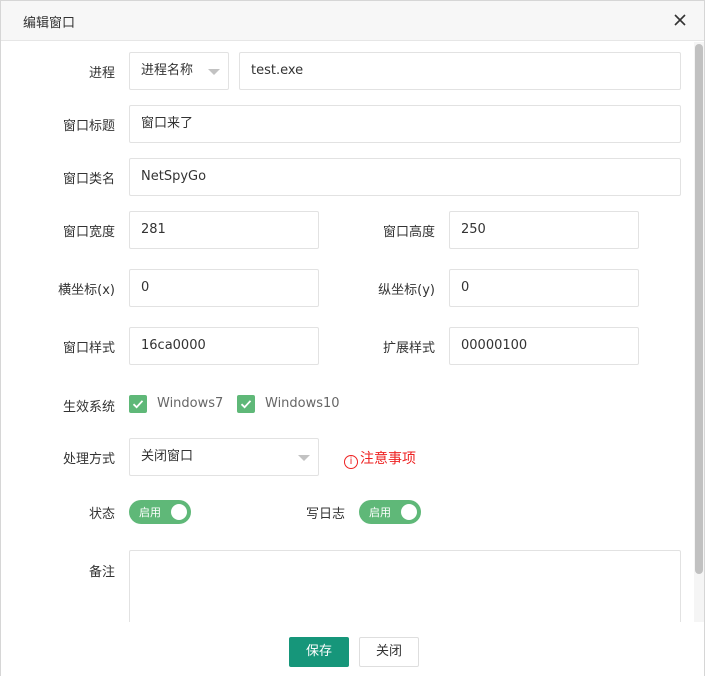 Image resolution: width=705 pixels, height=676 pixels. I want to click on write-log-label: 写日志, so click(325, 514).